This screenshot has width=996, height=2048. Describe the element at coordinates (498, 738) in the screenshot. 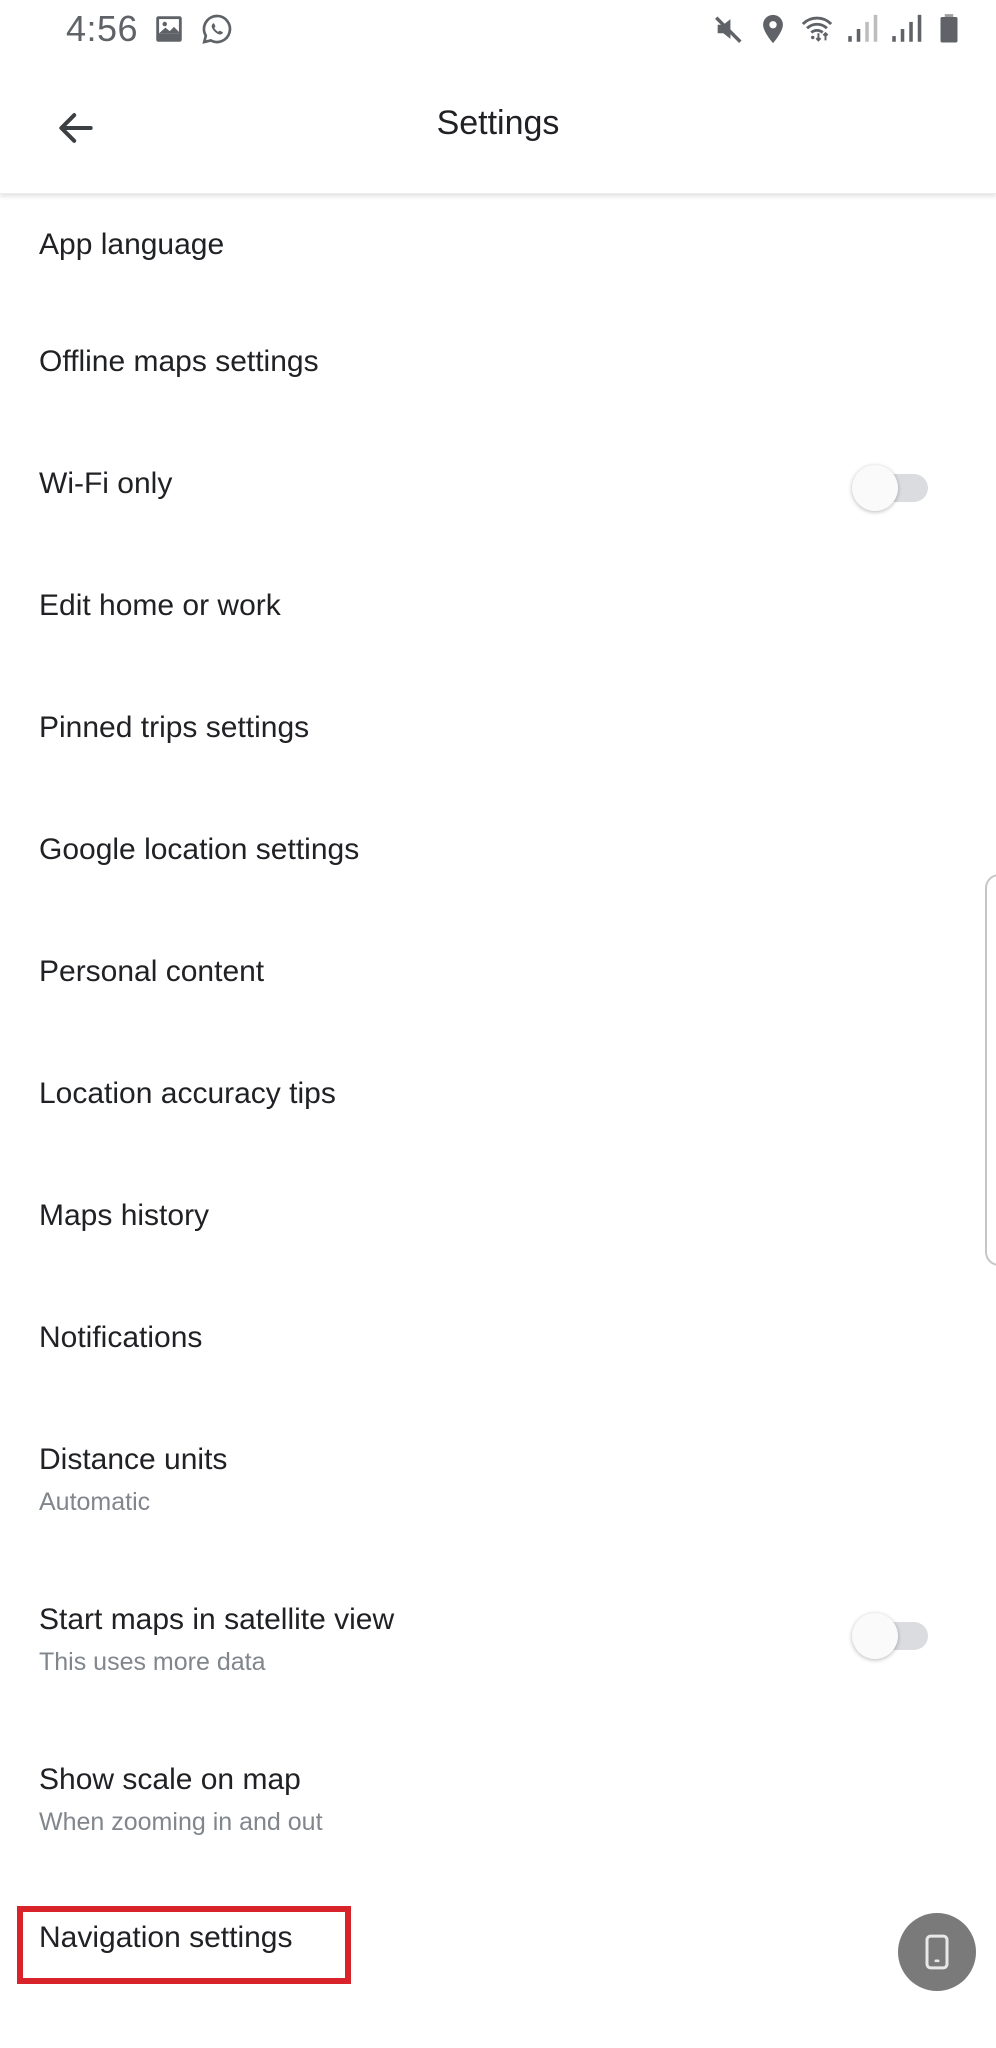

I see `setting-pinned-trips: Pinned trips settings` at that location.